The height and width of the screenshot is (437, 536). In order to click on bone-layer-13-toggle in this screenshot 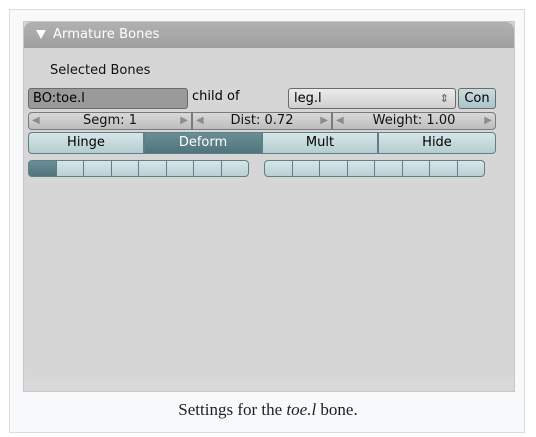, I will do `click(388, 168)`.